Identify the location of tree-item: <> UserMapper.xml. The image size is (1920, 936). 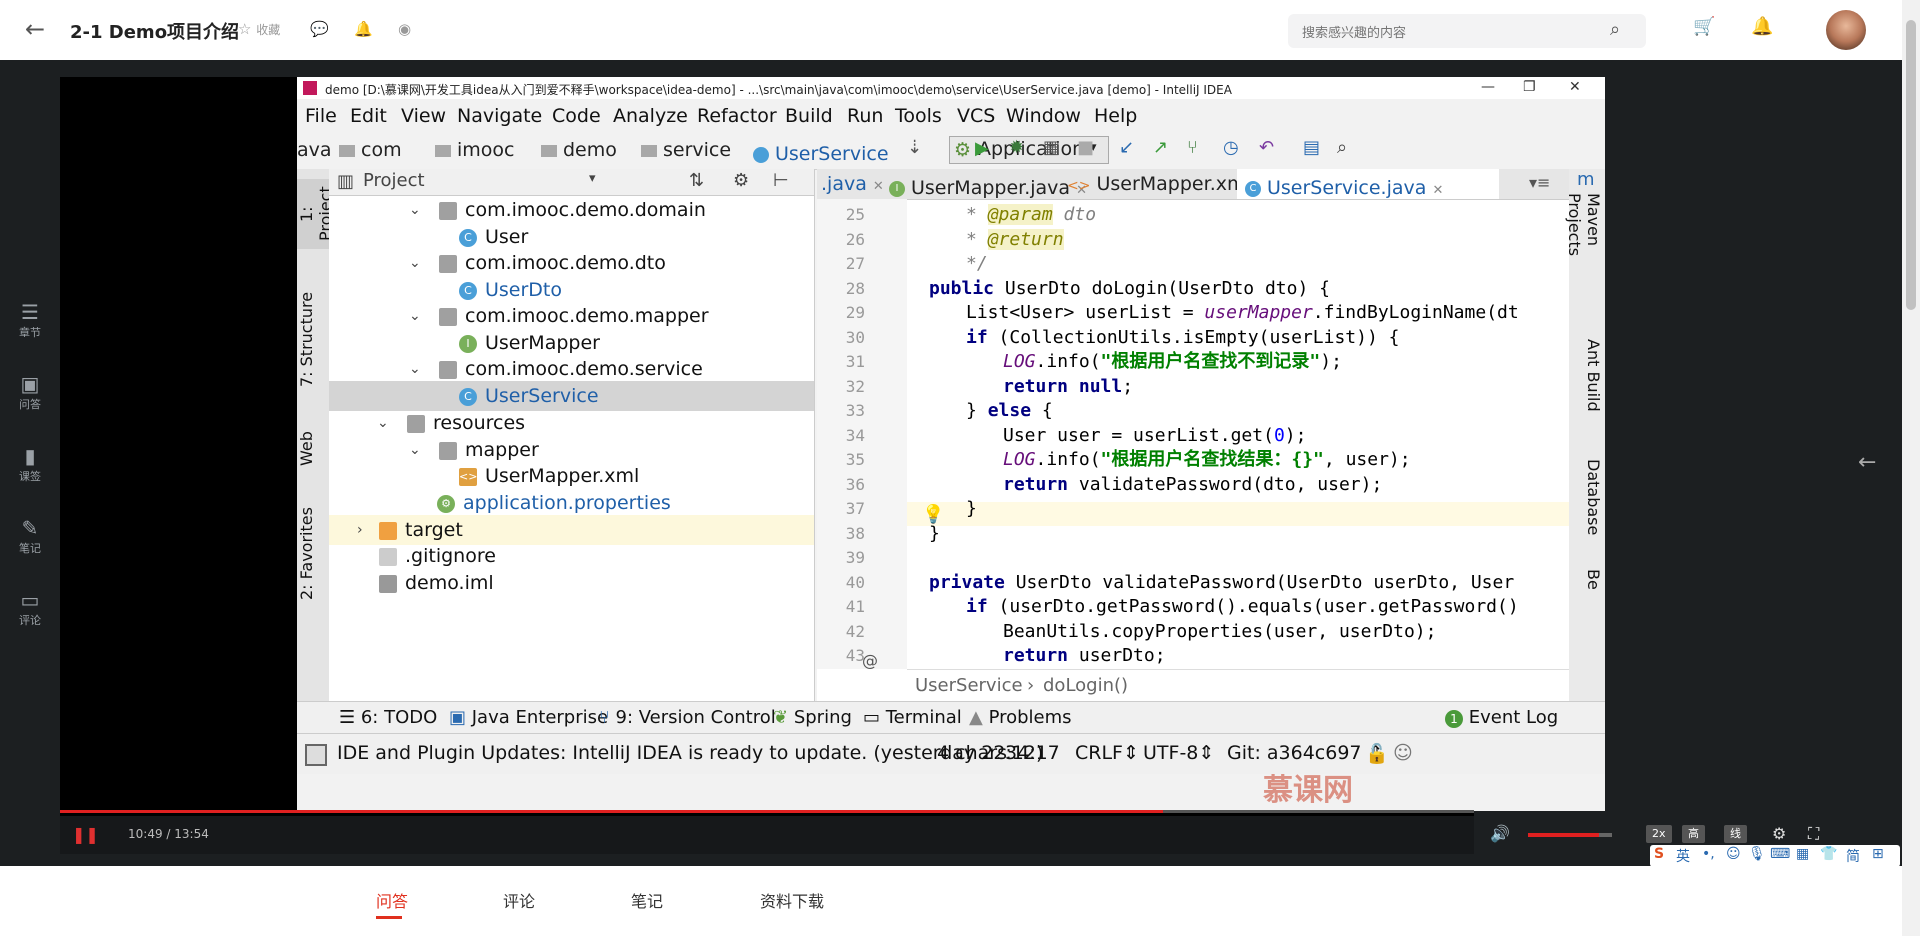
(549, 476).